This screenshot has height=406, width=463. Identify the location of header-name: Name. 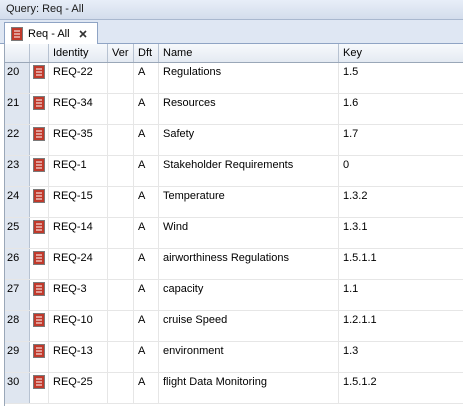
(249, 53).